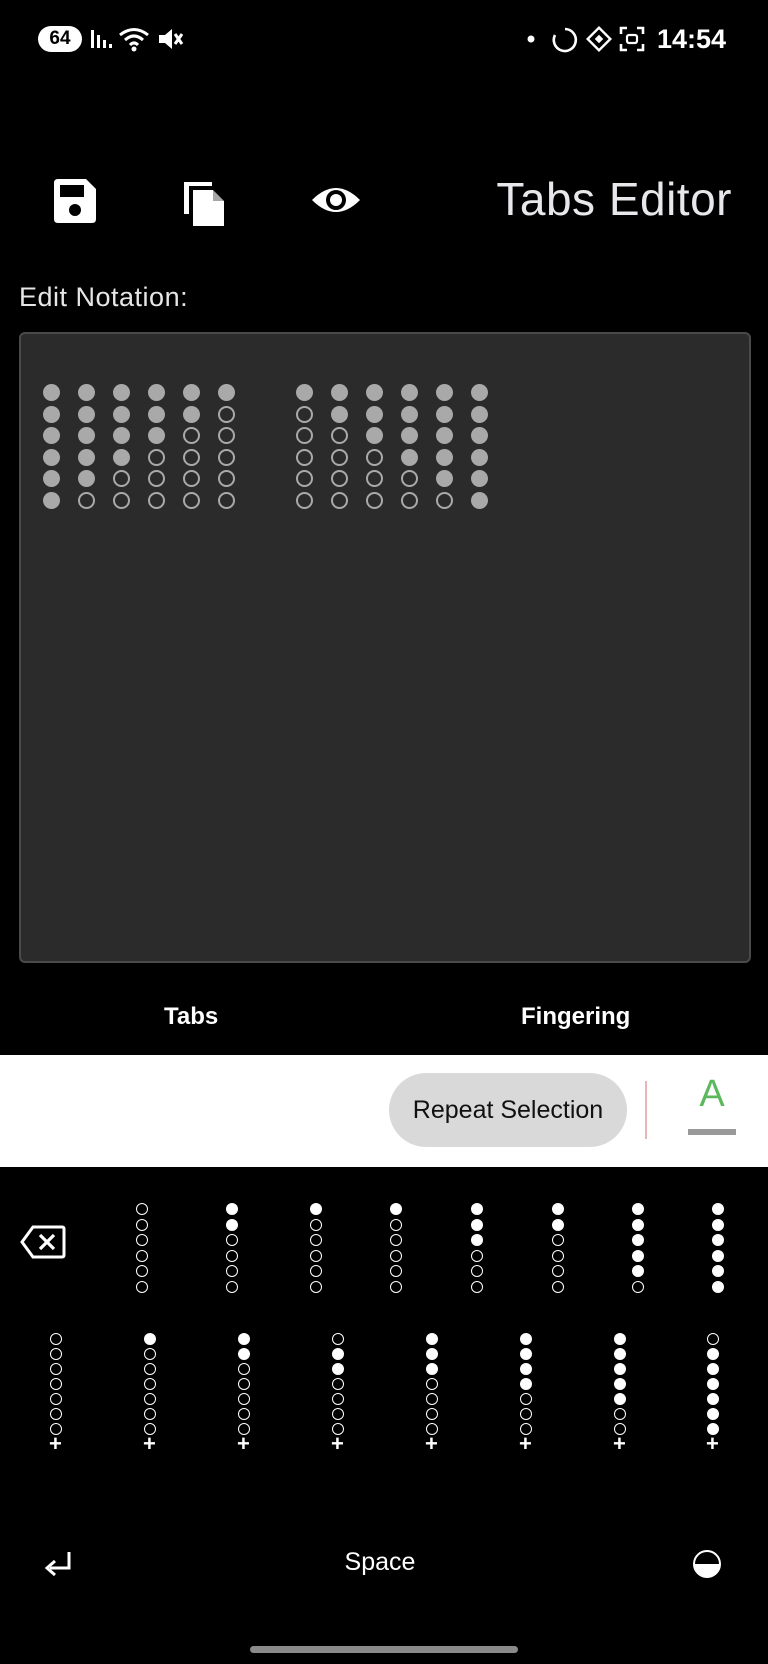 This screenshot has height=1664, width=768. What do you see at coordinates (614, 199) in the screenshot?
I see `app-title: Tabs Editor` at bounding box center [614, 199].